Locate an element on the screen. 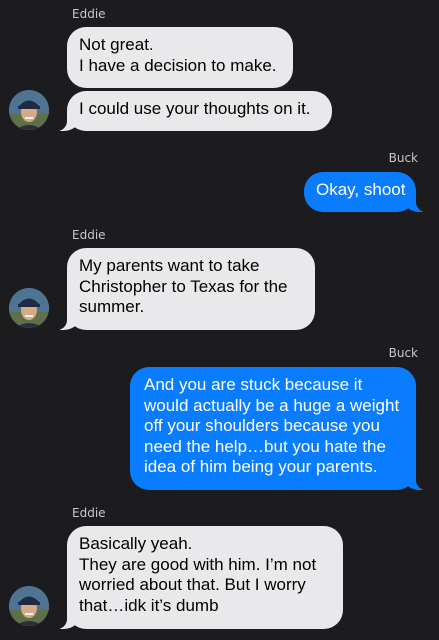  message-line: I have a decision to make. is located at coordinates (178, 65).